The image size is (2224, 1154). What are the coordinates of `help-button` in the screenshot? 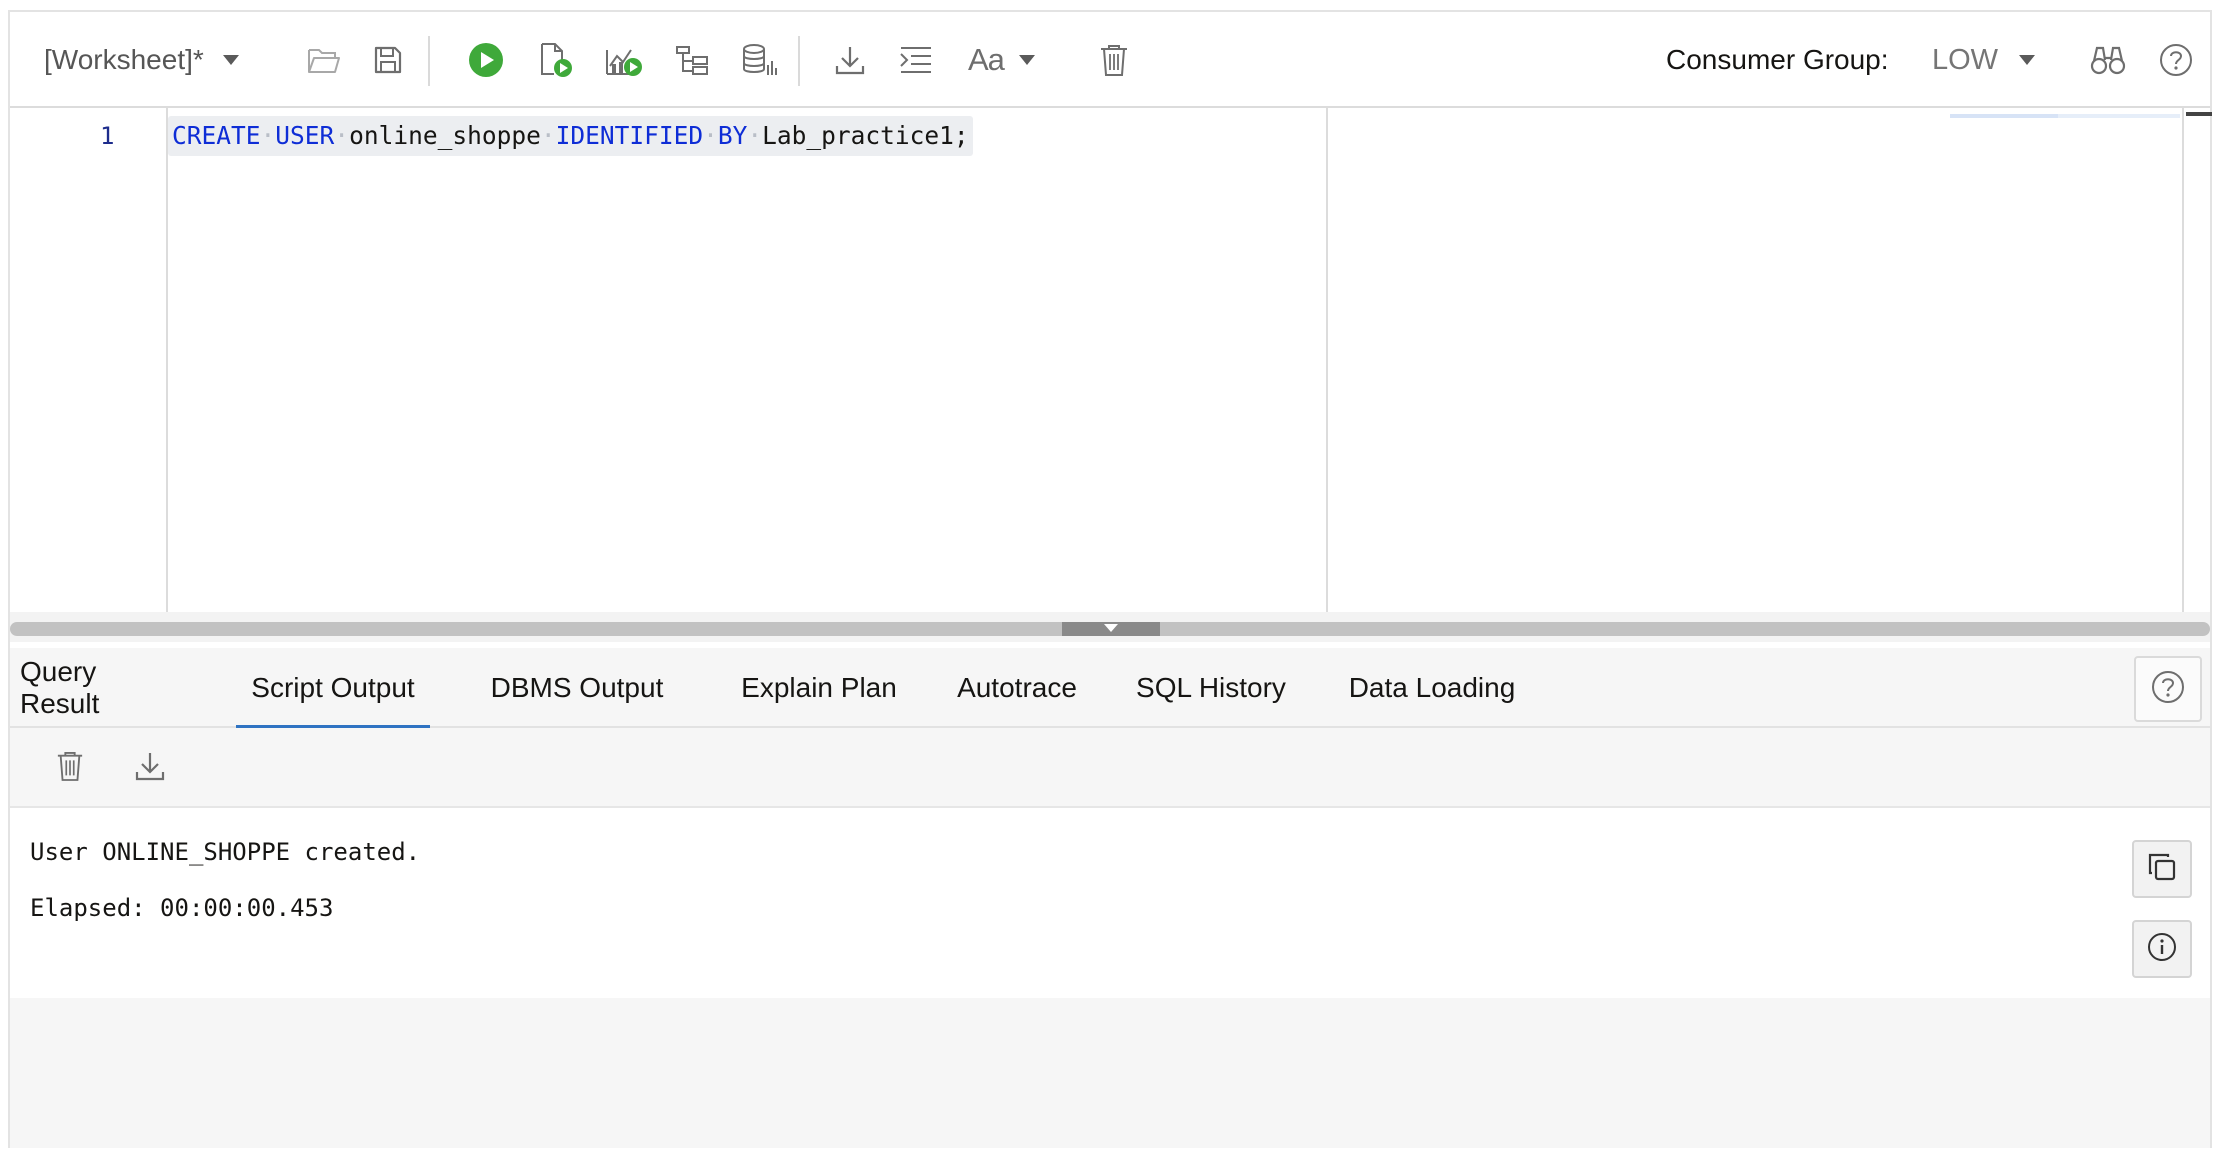 It's located at (2176, 60).